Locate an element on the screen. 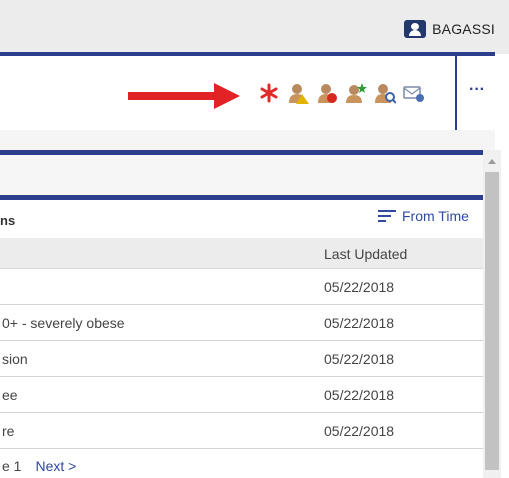  table-row: 0+ - severely obese 05/22/2018 is located at coordinates (241, 323).